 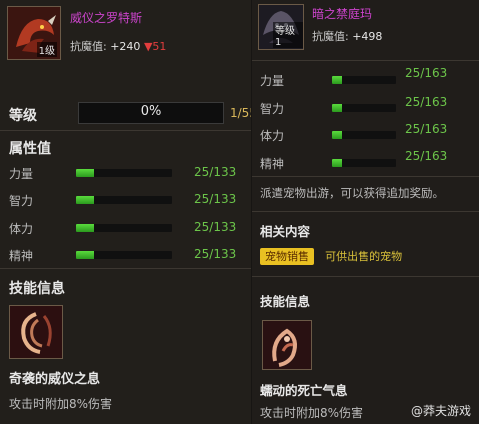 I want to click on level-badge: 等级1, so click(x=288, y=35).